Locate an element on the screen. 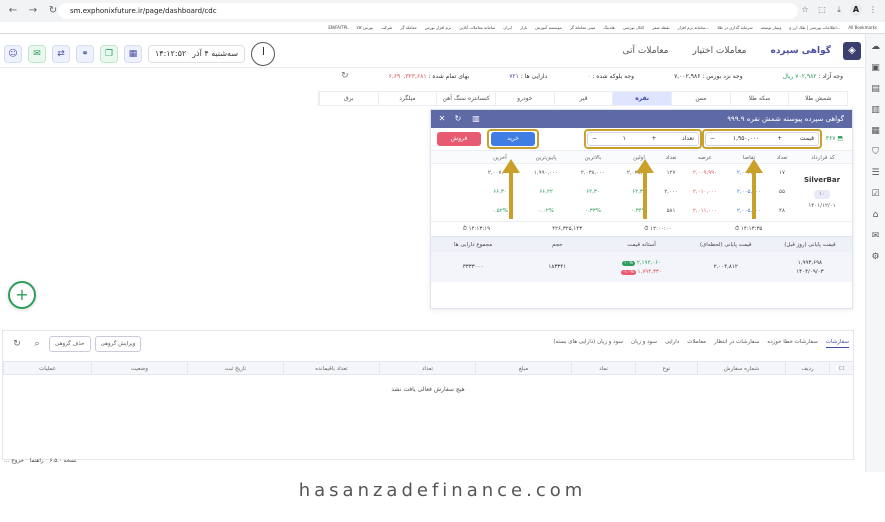 This screenshot has height=522, width=885. menu-icon: ⋮ is located at coordinates (873, 10).